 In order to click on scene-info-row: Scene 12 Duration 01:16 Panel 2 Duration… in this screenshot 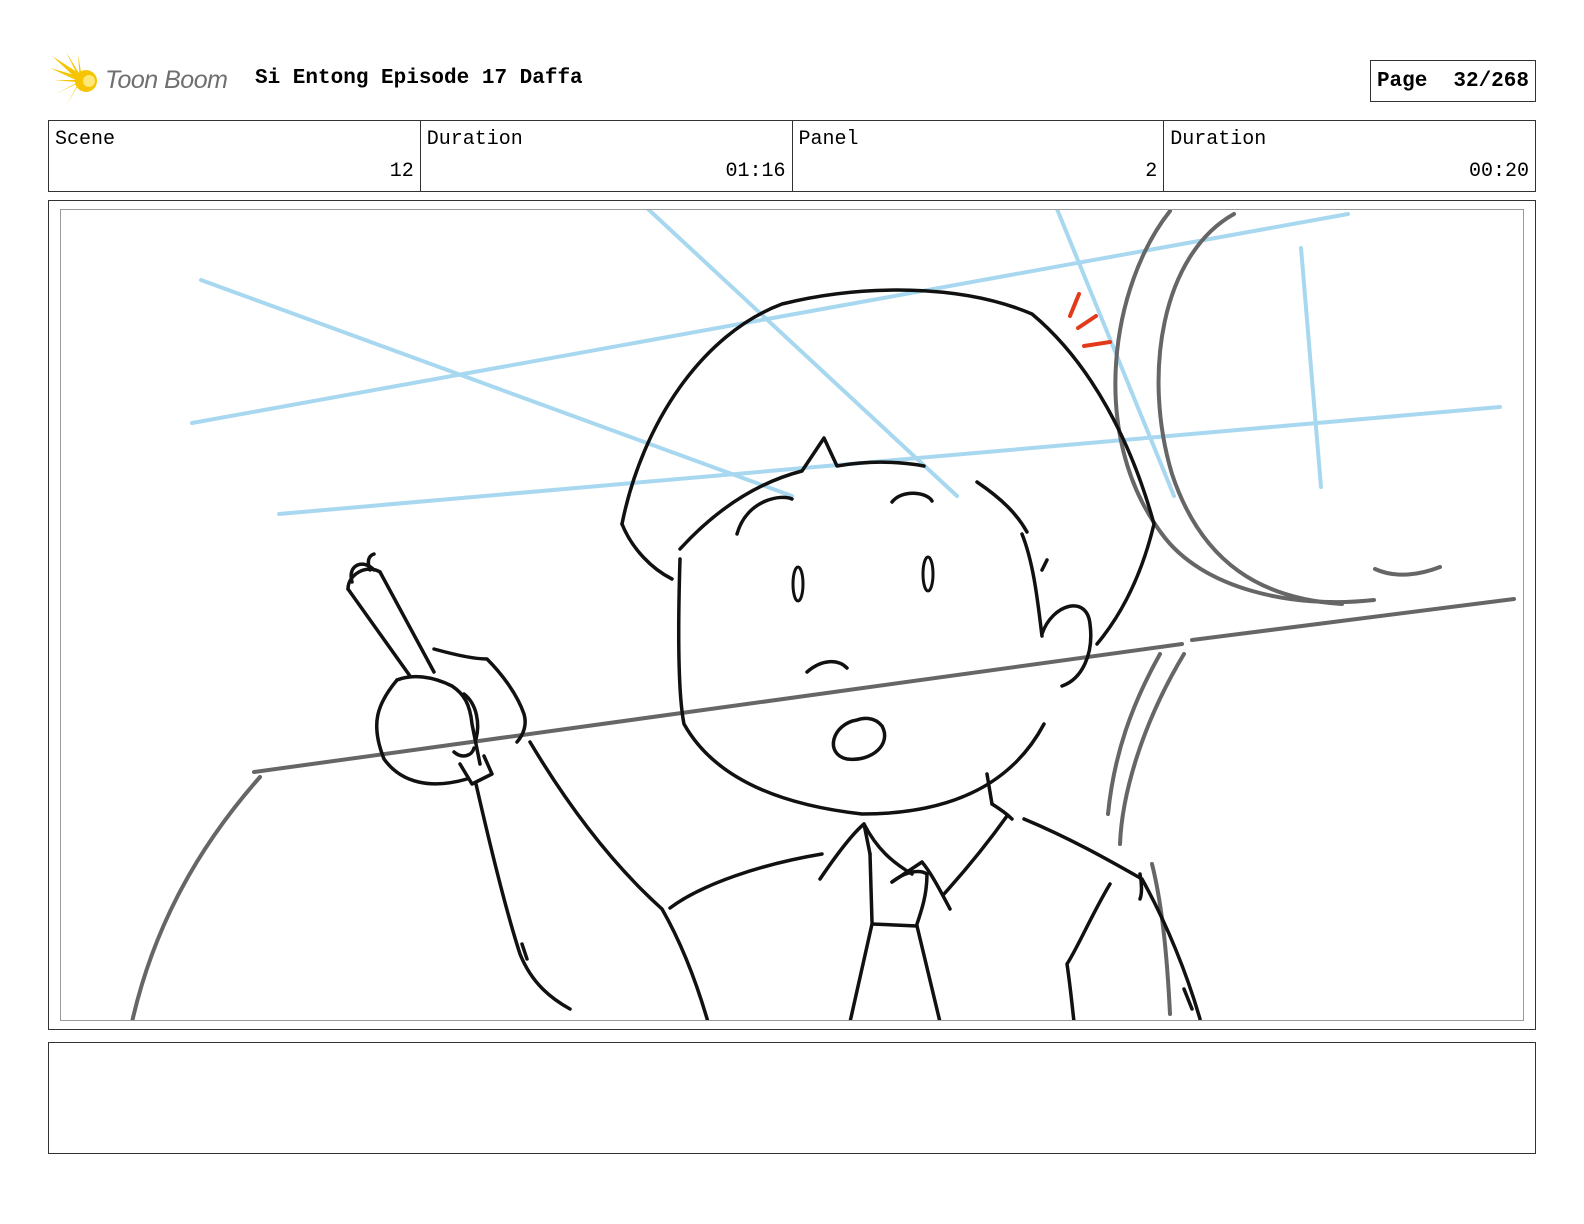, I will do `click(792, 156)`.